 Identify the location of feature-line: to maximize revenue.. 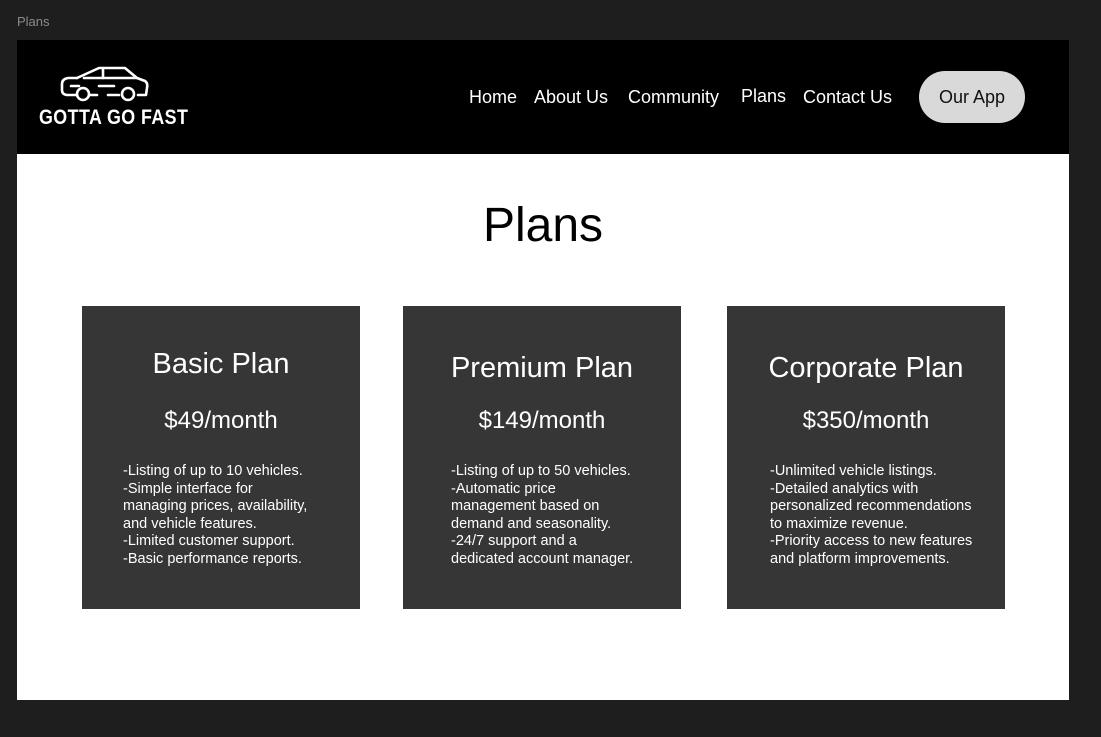
(839, 523).